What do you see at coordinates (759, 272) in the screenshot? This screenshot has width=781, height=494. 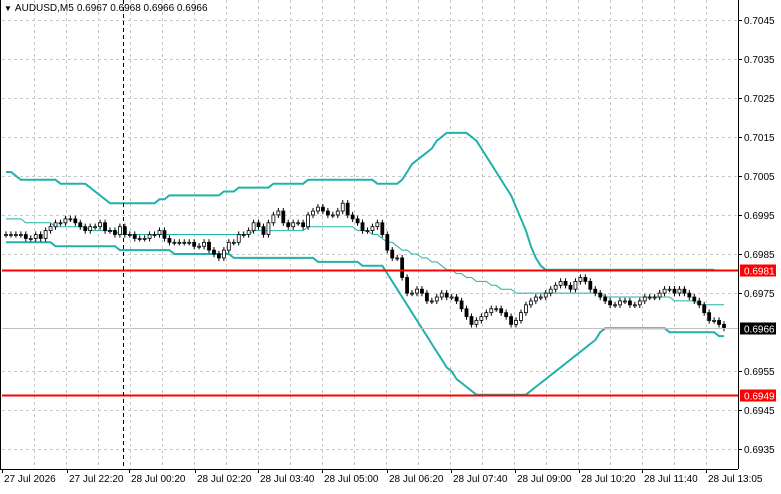 I see `level-price-label: 0.6981` at bounding box center [759, 272].